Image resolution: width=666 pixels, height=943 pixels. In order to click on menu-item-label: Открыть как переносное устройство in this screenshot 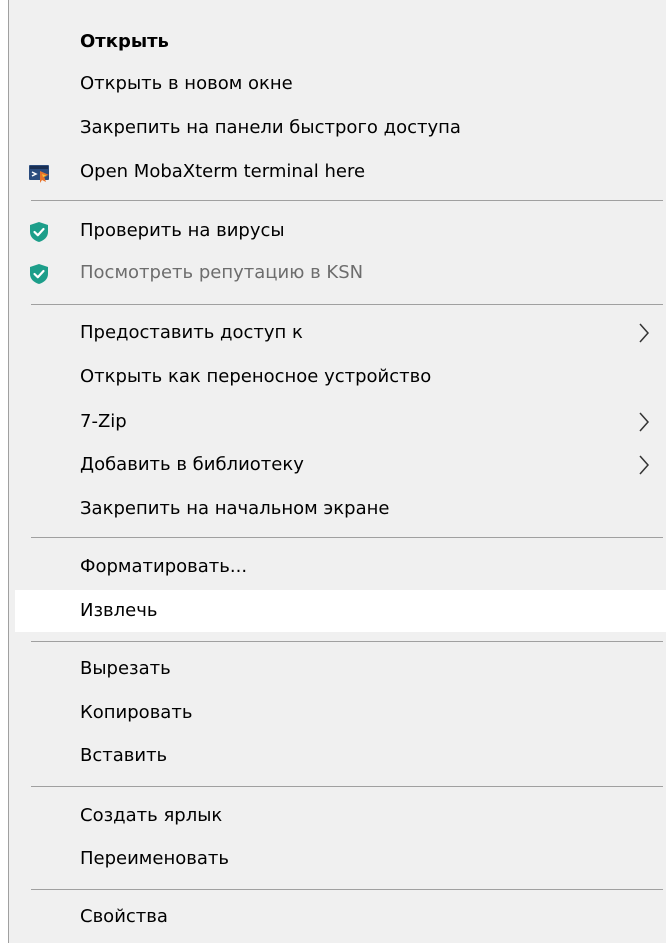, I will do `click(256, 376)`.